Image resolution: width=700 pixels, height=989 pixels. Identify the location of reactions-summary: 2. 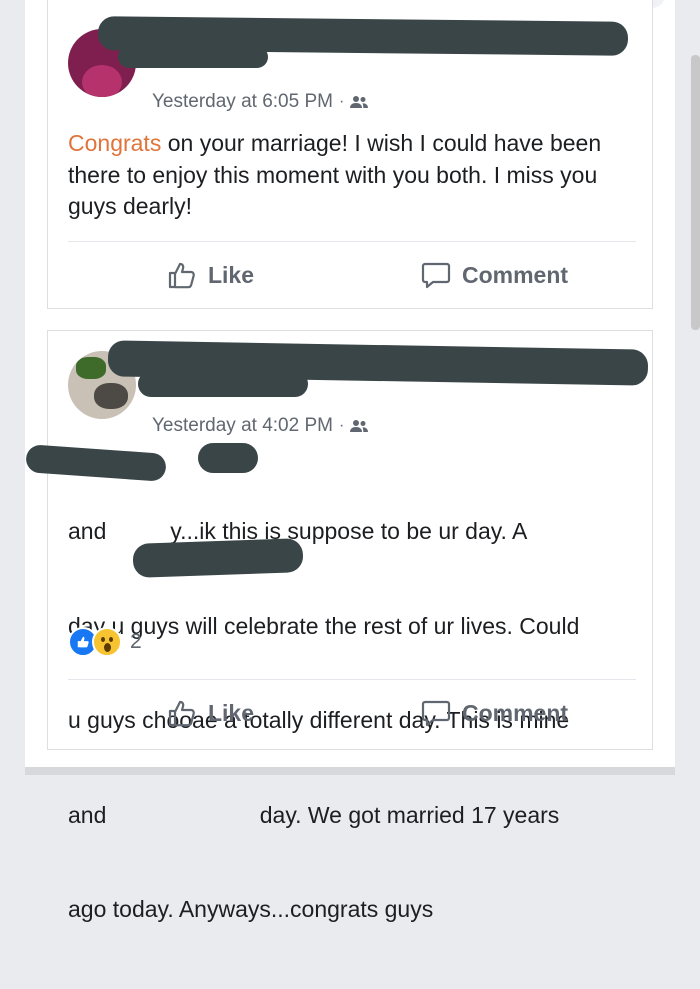
(105, 642).